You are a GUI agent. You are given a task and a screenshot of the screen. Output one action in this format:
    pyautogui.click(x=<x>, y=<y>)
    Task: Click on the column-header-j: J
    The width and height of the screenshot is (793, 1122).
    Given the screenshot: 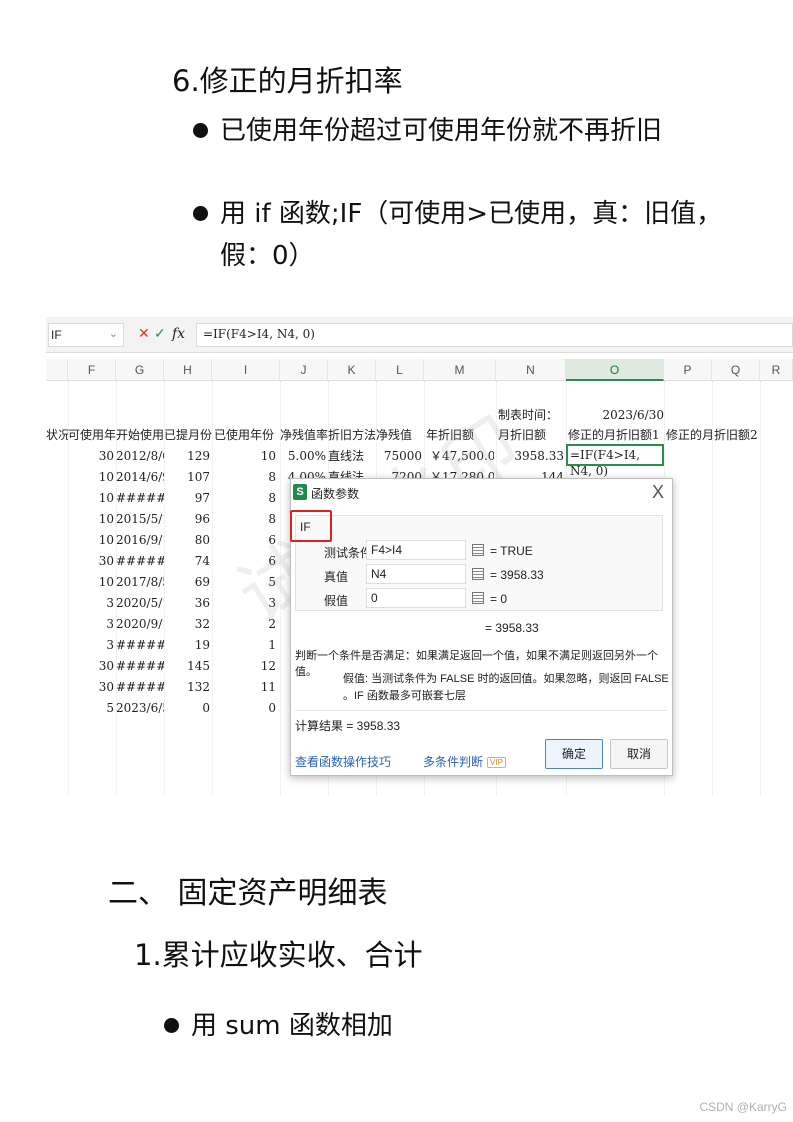 What is the action you would take?
    pyautogui.click(x=304, y=370)
    